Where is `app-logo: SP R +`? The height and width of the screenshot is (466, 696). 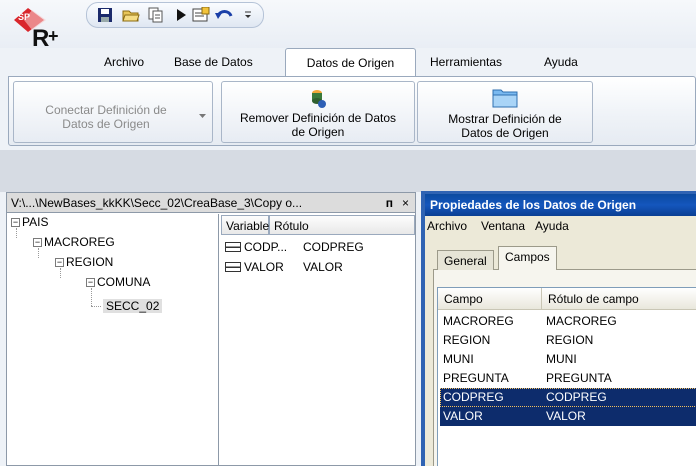 app-logo: SP R + is located at coordinates (42, 29).